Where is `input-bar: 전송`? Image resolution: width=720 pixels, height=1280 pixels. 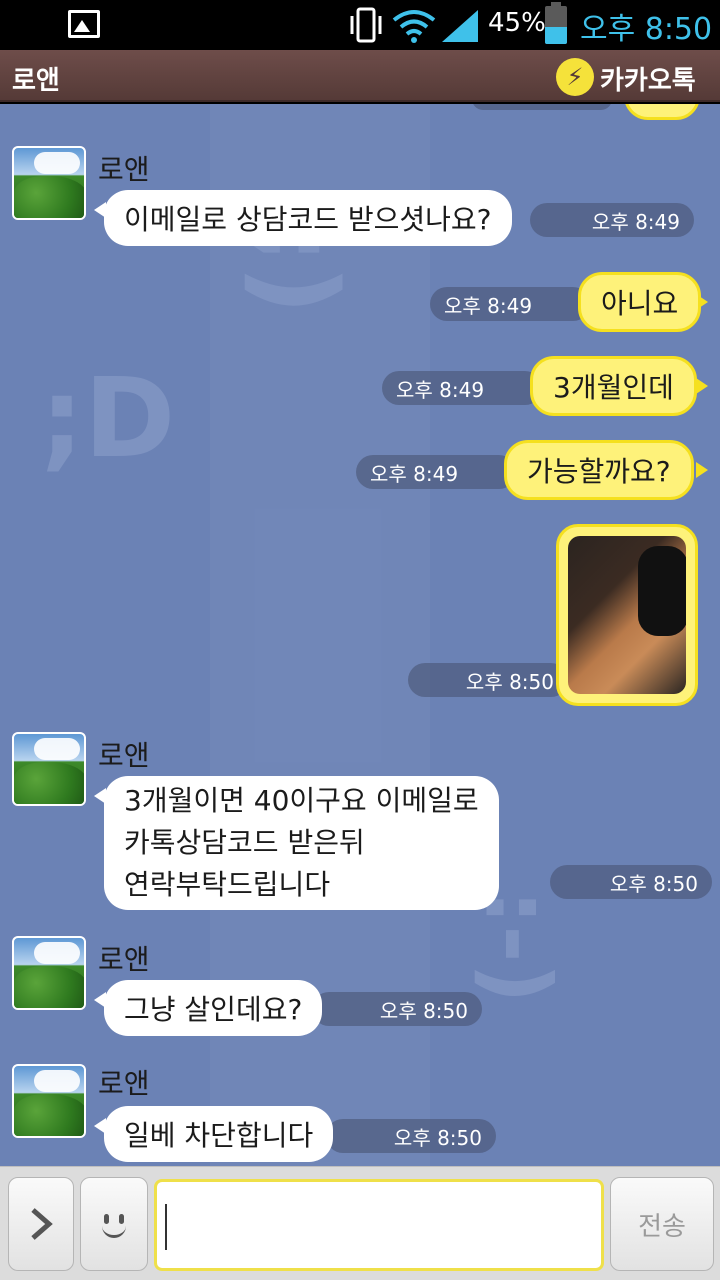
input-bar: 전송 is located at coordinates (360, 1223).